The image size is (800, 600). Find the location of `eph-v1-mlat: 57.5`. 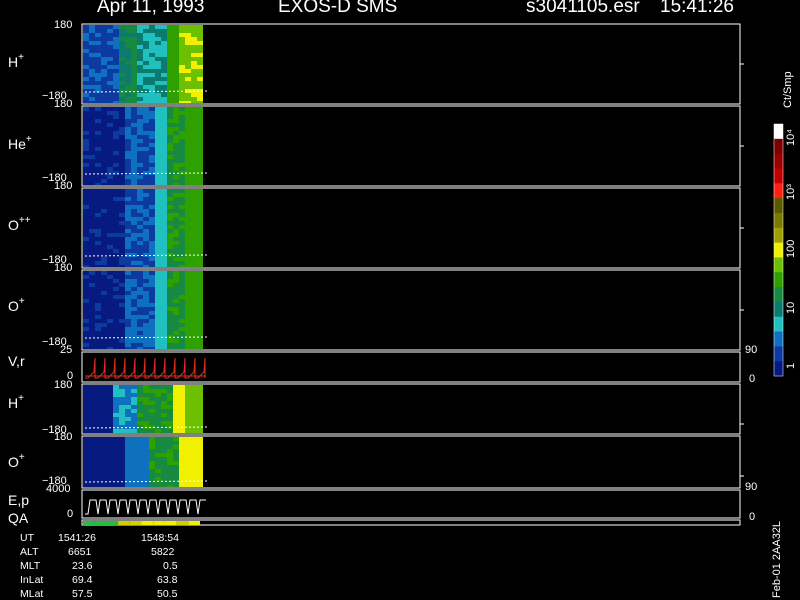

eph-v1-mlat: 57.5 is located at coordinates (82, 594).